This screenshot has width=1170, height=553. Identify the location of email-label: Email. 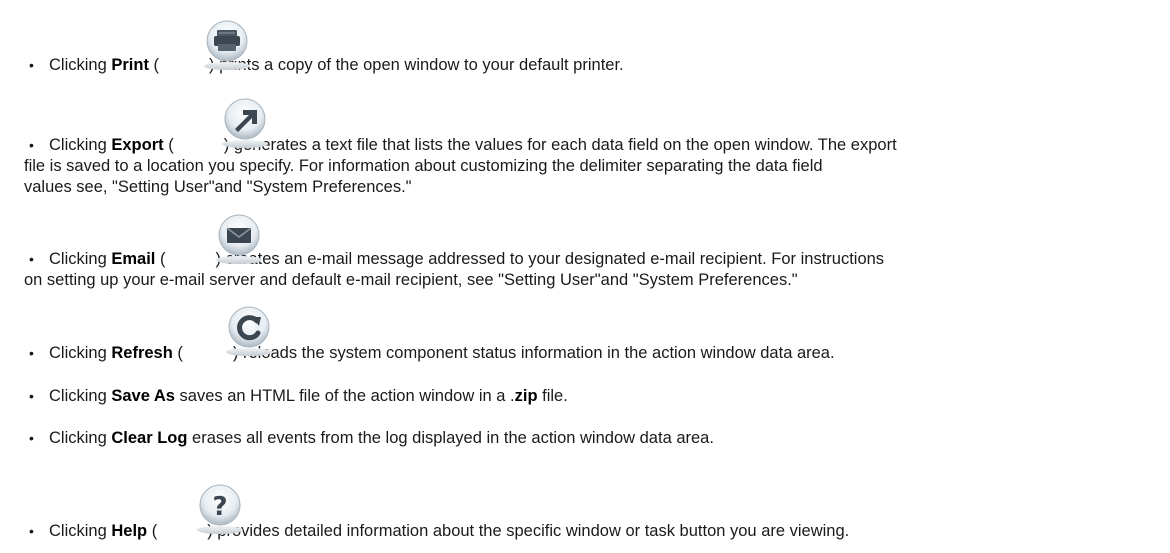
(133, 259).